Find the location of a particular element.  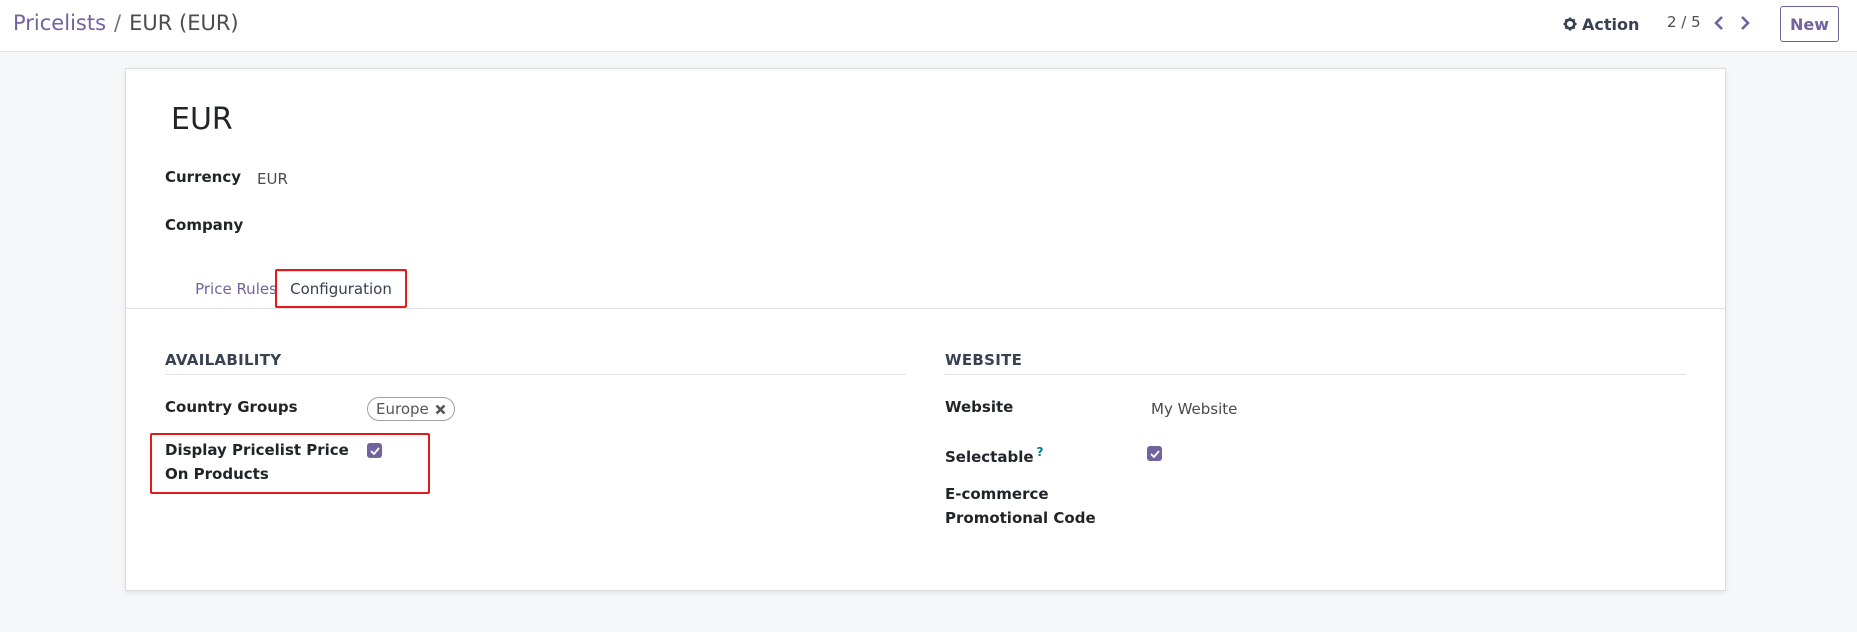

breadcrumb-pricelists-link: Pricelists is located at coordinates (59, 23).